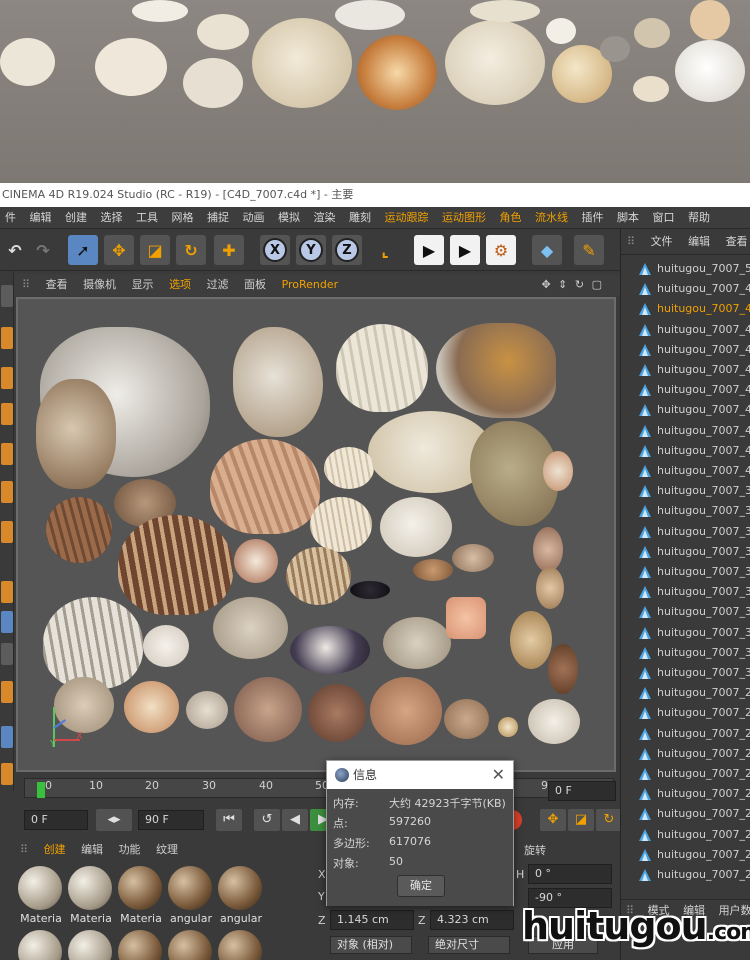 The width and height of the screenshot is (750, 960). I want to click on prev-frame-icon: ◀, so click(295, 820).